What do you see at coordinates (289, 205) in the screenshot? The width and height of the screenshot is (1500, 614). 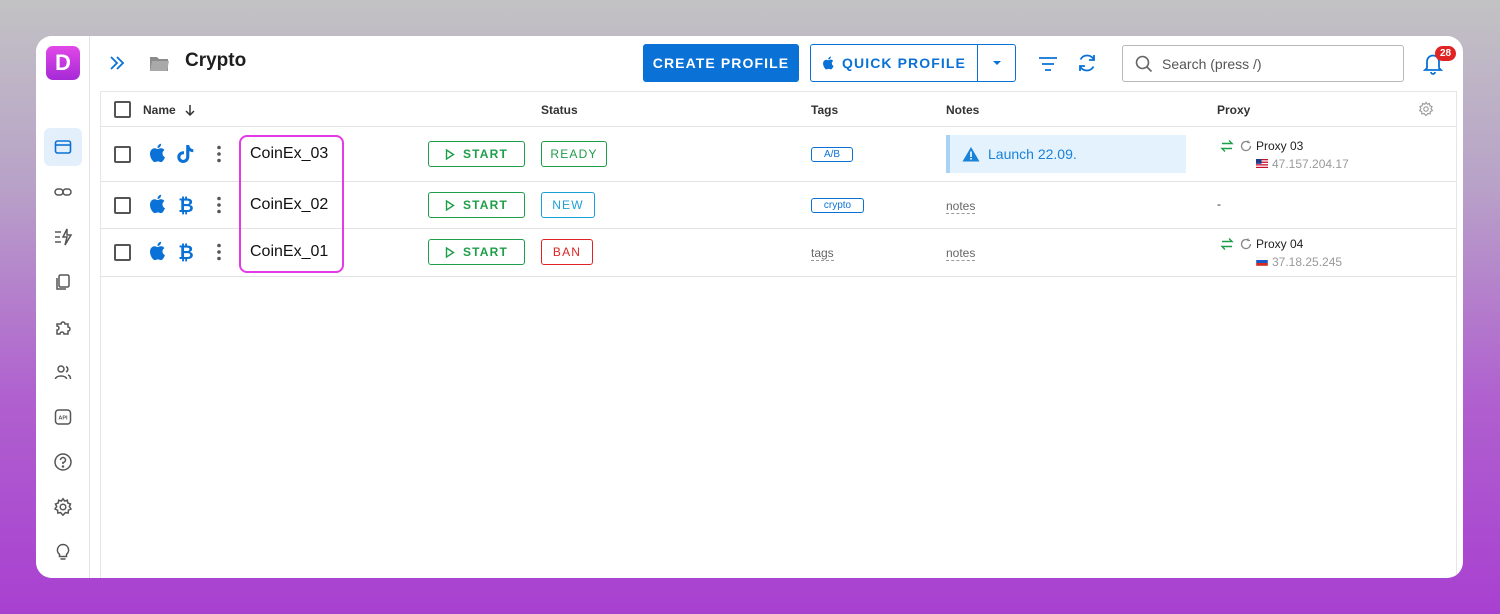 I see `profile-name: CoinEx_02` at bounding box center [289, 205].